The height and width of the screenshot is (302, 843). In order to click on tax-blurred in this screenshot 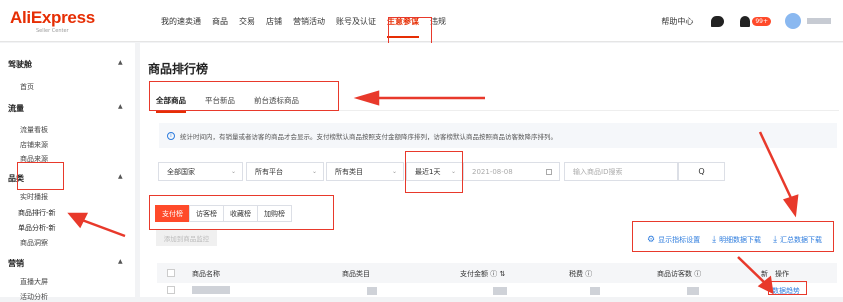, I will do `click(595, 291)`.